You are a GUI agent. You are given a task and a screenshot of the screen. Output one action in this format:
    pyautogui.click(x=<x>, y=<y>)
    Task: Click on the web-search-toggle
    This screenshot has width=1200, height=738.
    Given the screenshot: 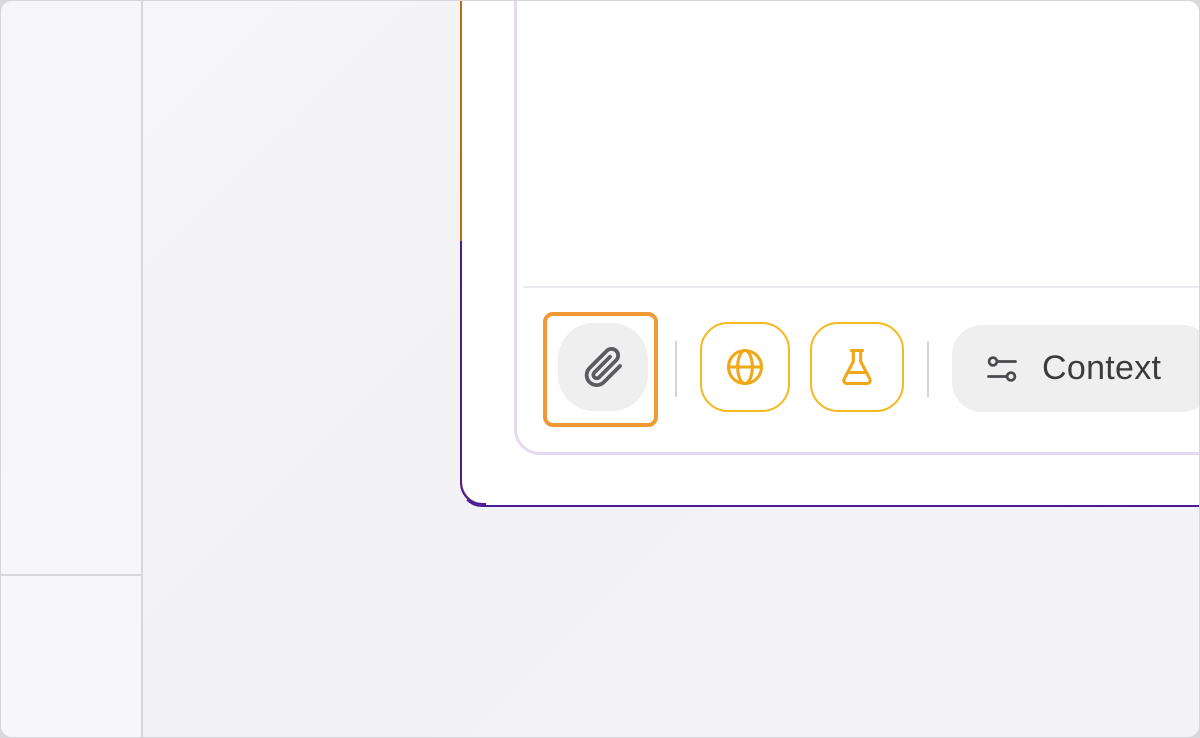 What is the action you would take?
    pyautogui.click(x=745, y=367)
    